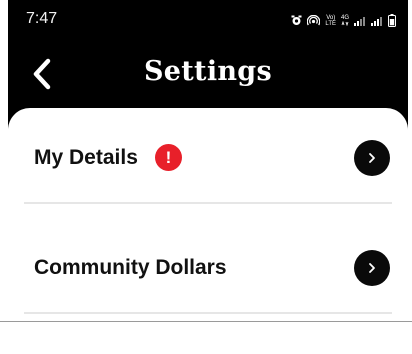 This screenshot has width=412, height=354. I want to click on hotspot-icon, so click(314, 20).